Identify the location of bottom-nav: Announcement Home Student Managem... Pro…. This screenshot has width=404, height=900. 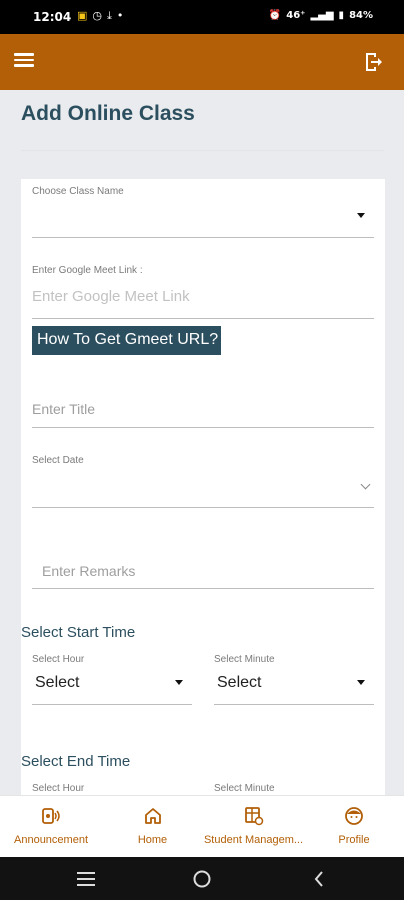
(202, 826).